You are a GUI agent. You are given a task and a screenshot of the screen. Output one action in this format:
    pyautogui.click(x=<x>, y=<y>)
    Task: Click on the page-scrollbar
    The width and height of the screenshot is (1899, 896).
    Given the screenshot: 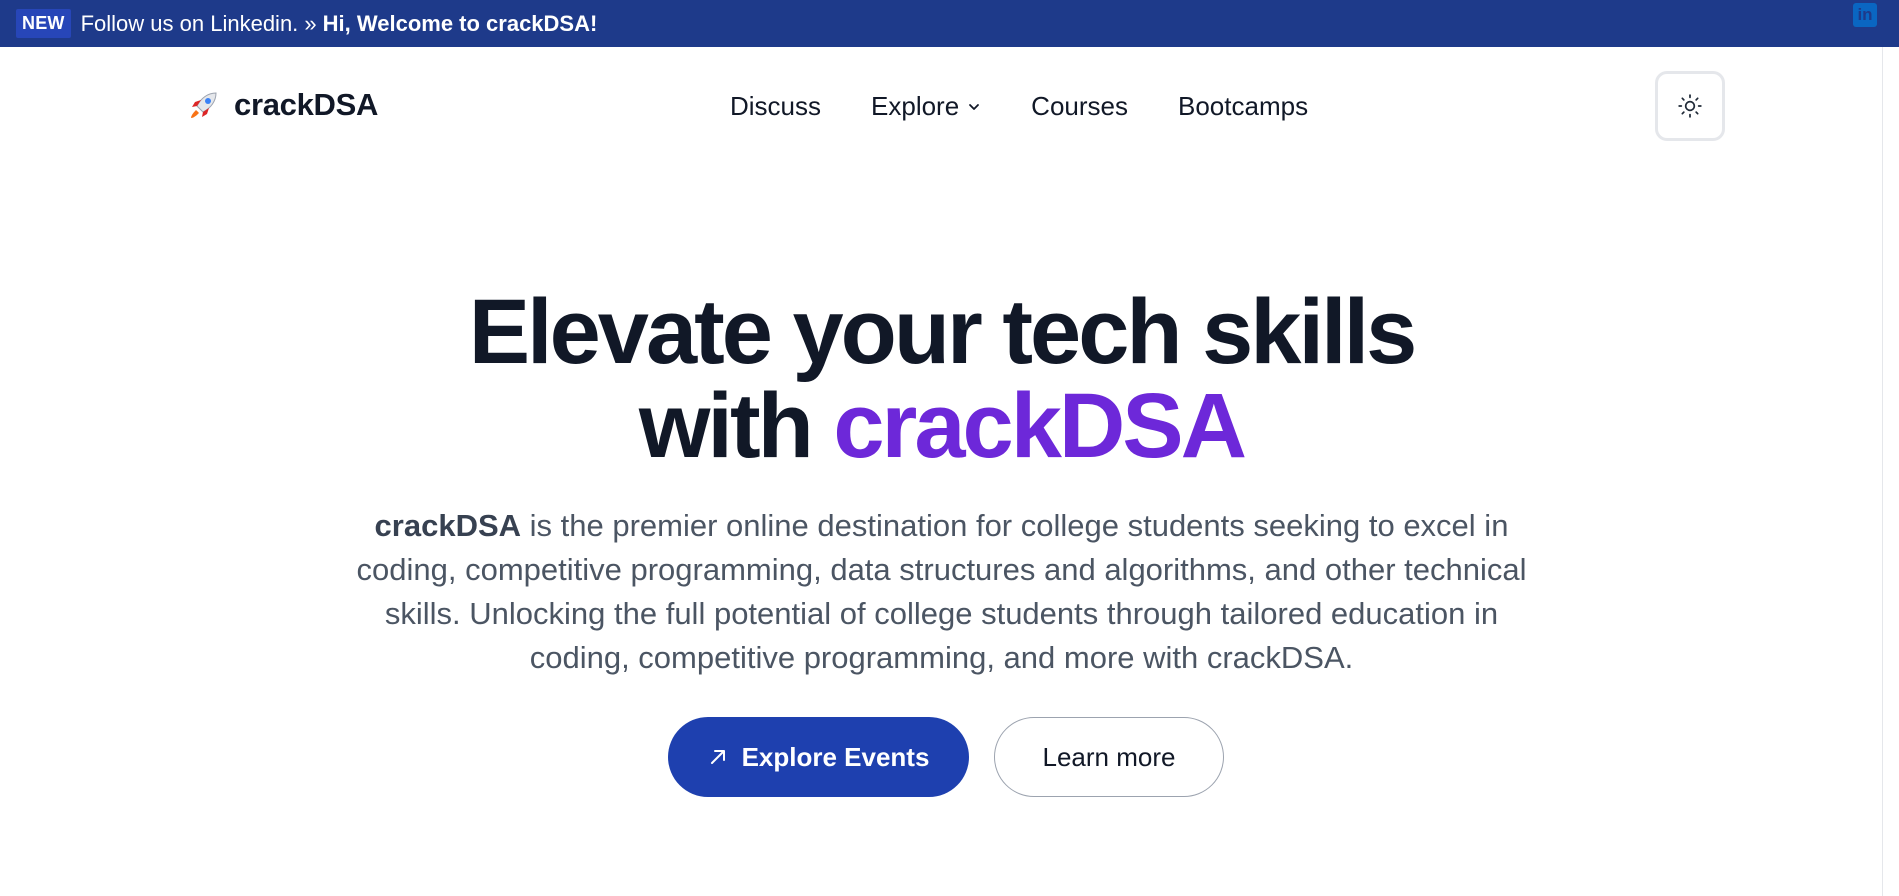 What is the action you would take?
    pyautogui.click(x=1890, y=471)
    